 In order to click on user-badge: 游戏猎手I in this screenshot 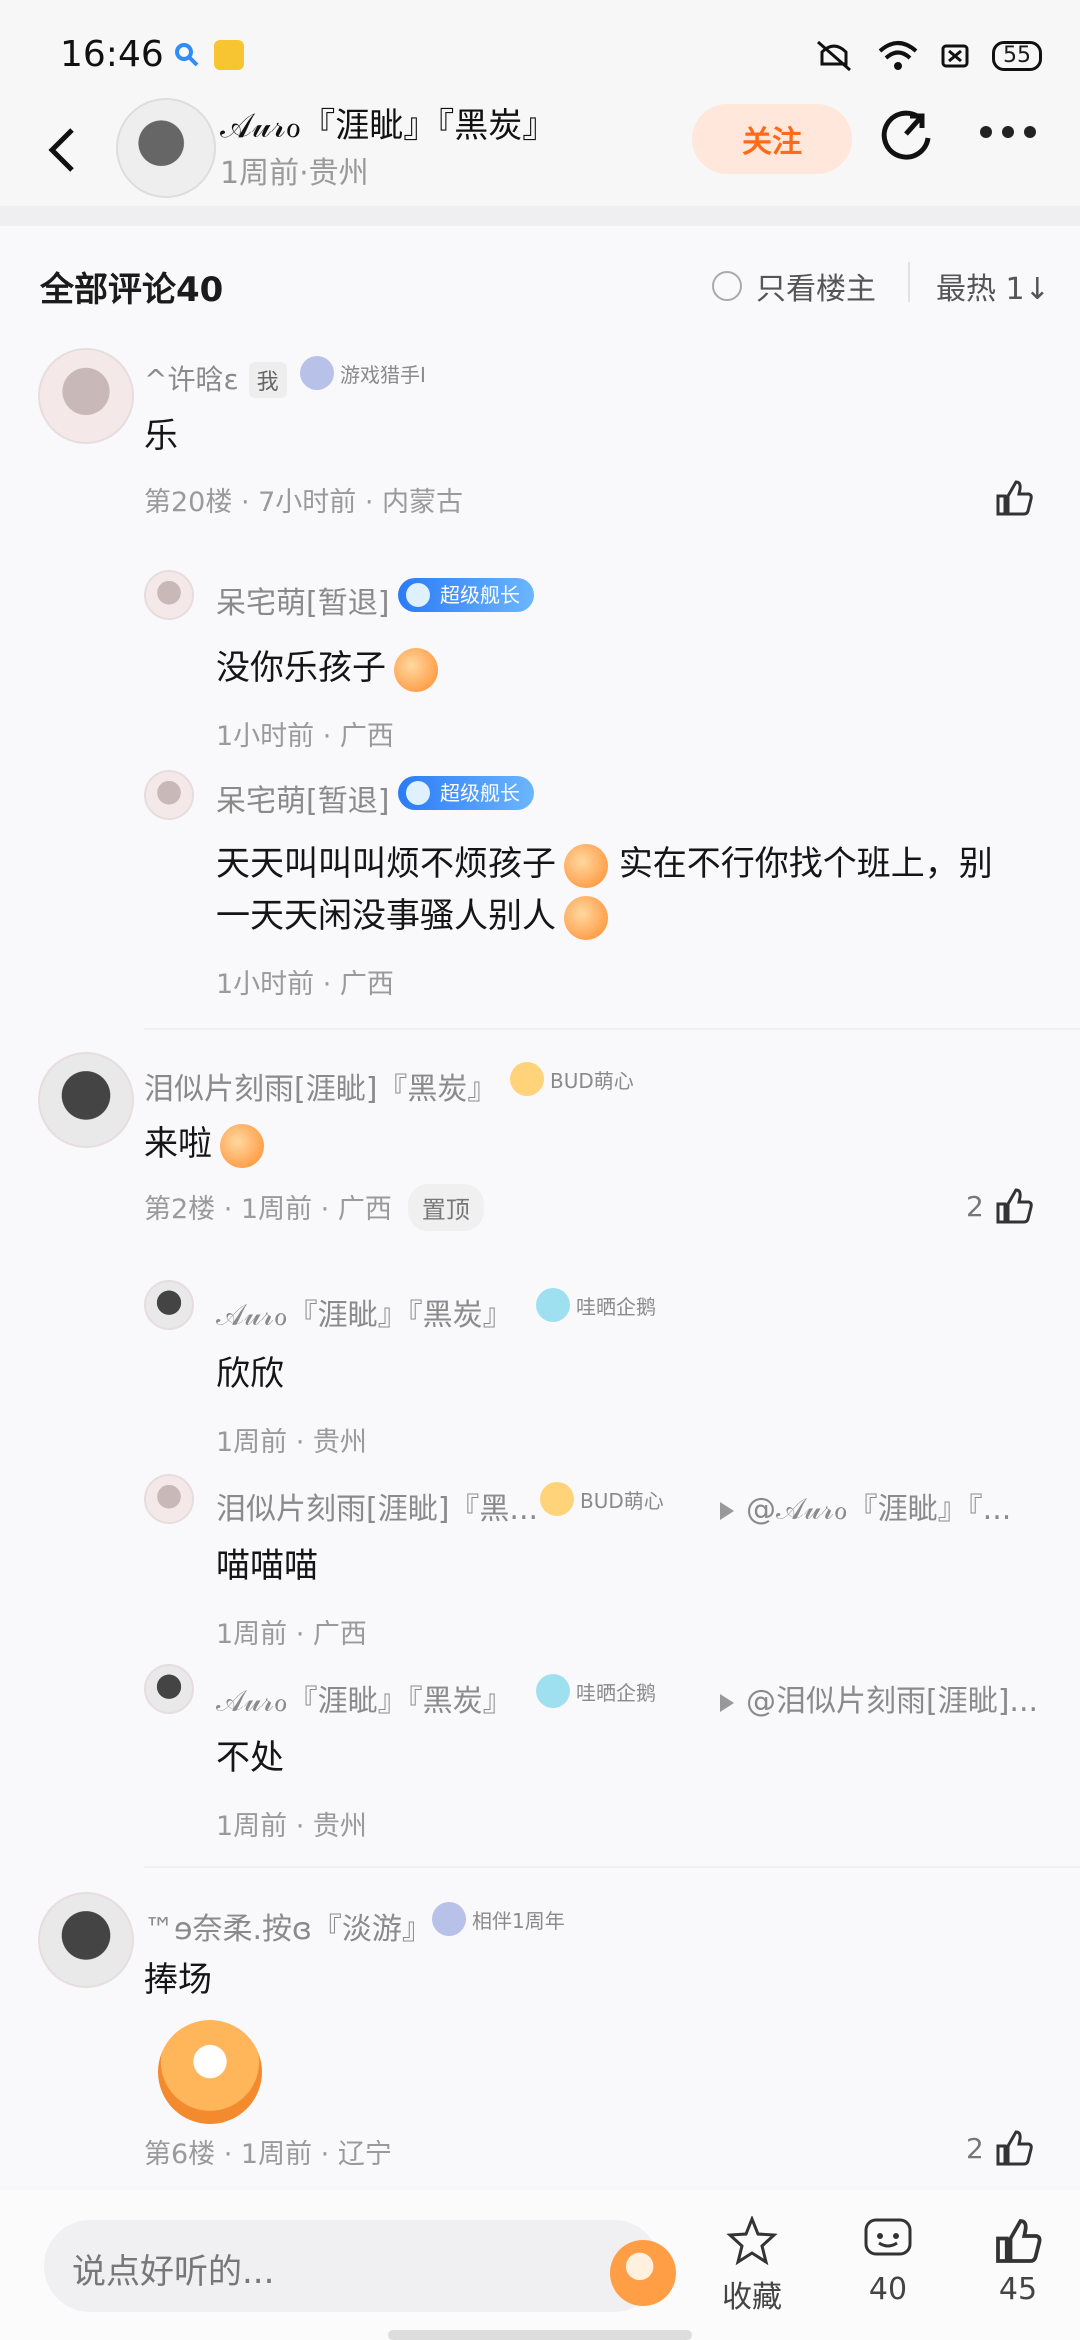, I will do `click(363, 373)`.